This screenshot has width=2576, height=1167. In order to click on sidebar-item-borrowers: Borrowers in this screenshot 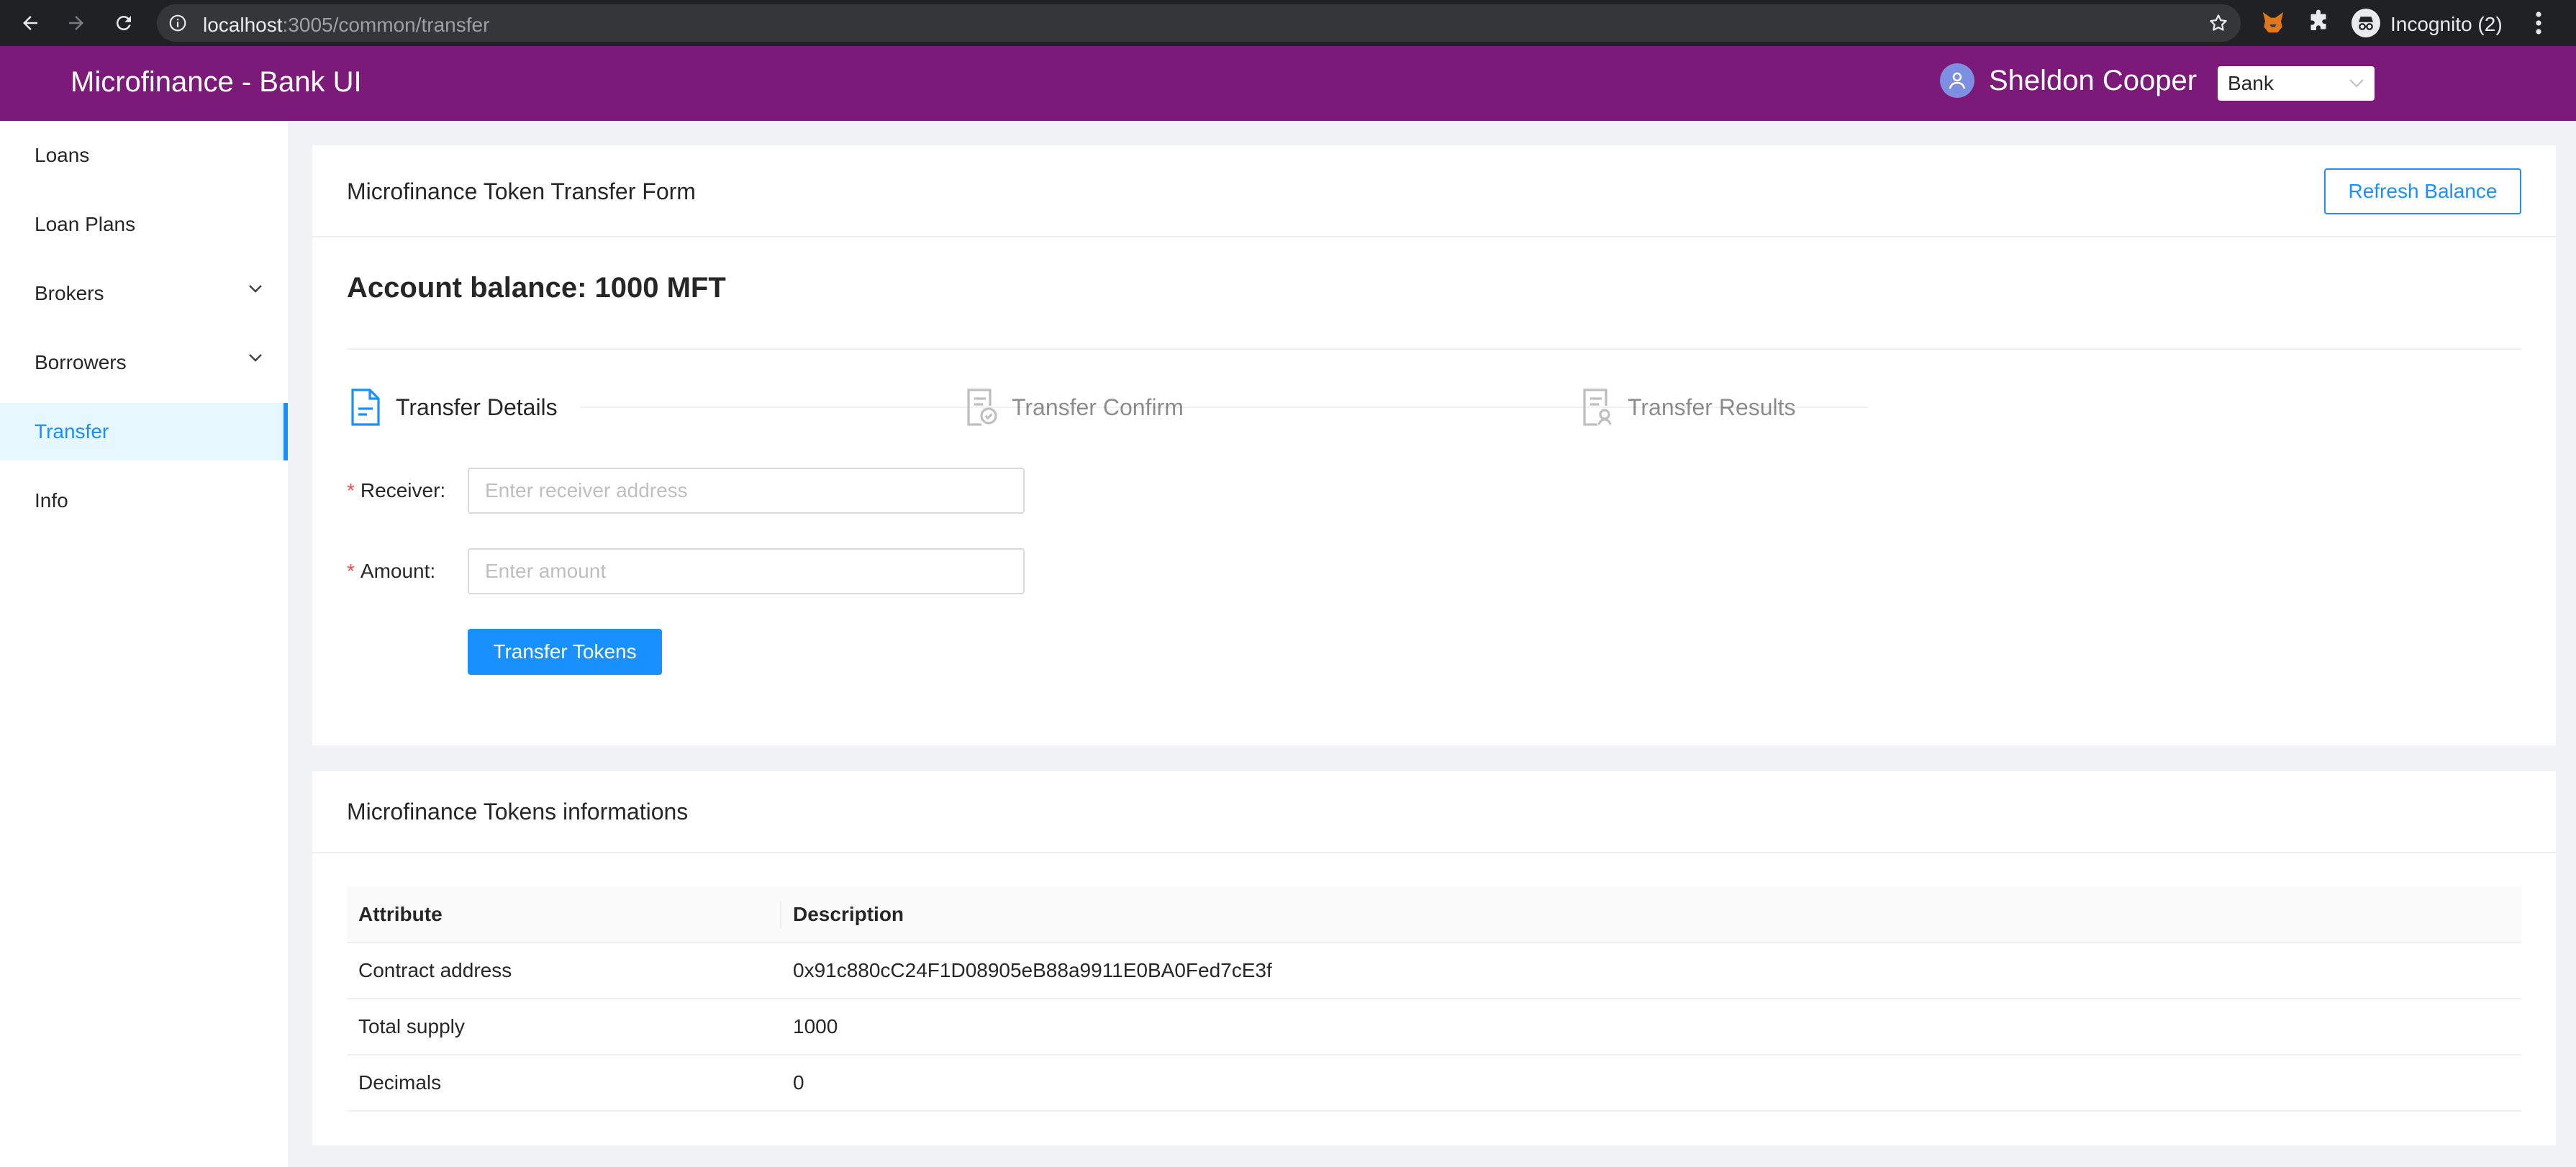, I will do `click(144, 363)`.